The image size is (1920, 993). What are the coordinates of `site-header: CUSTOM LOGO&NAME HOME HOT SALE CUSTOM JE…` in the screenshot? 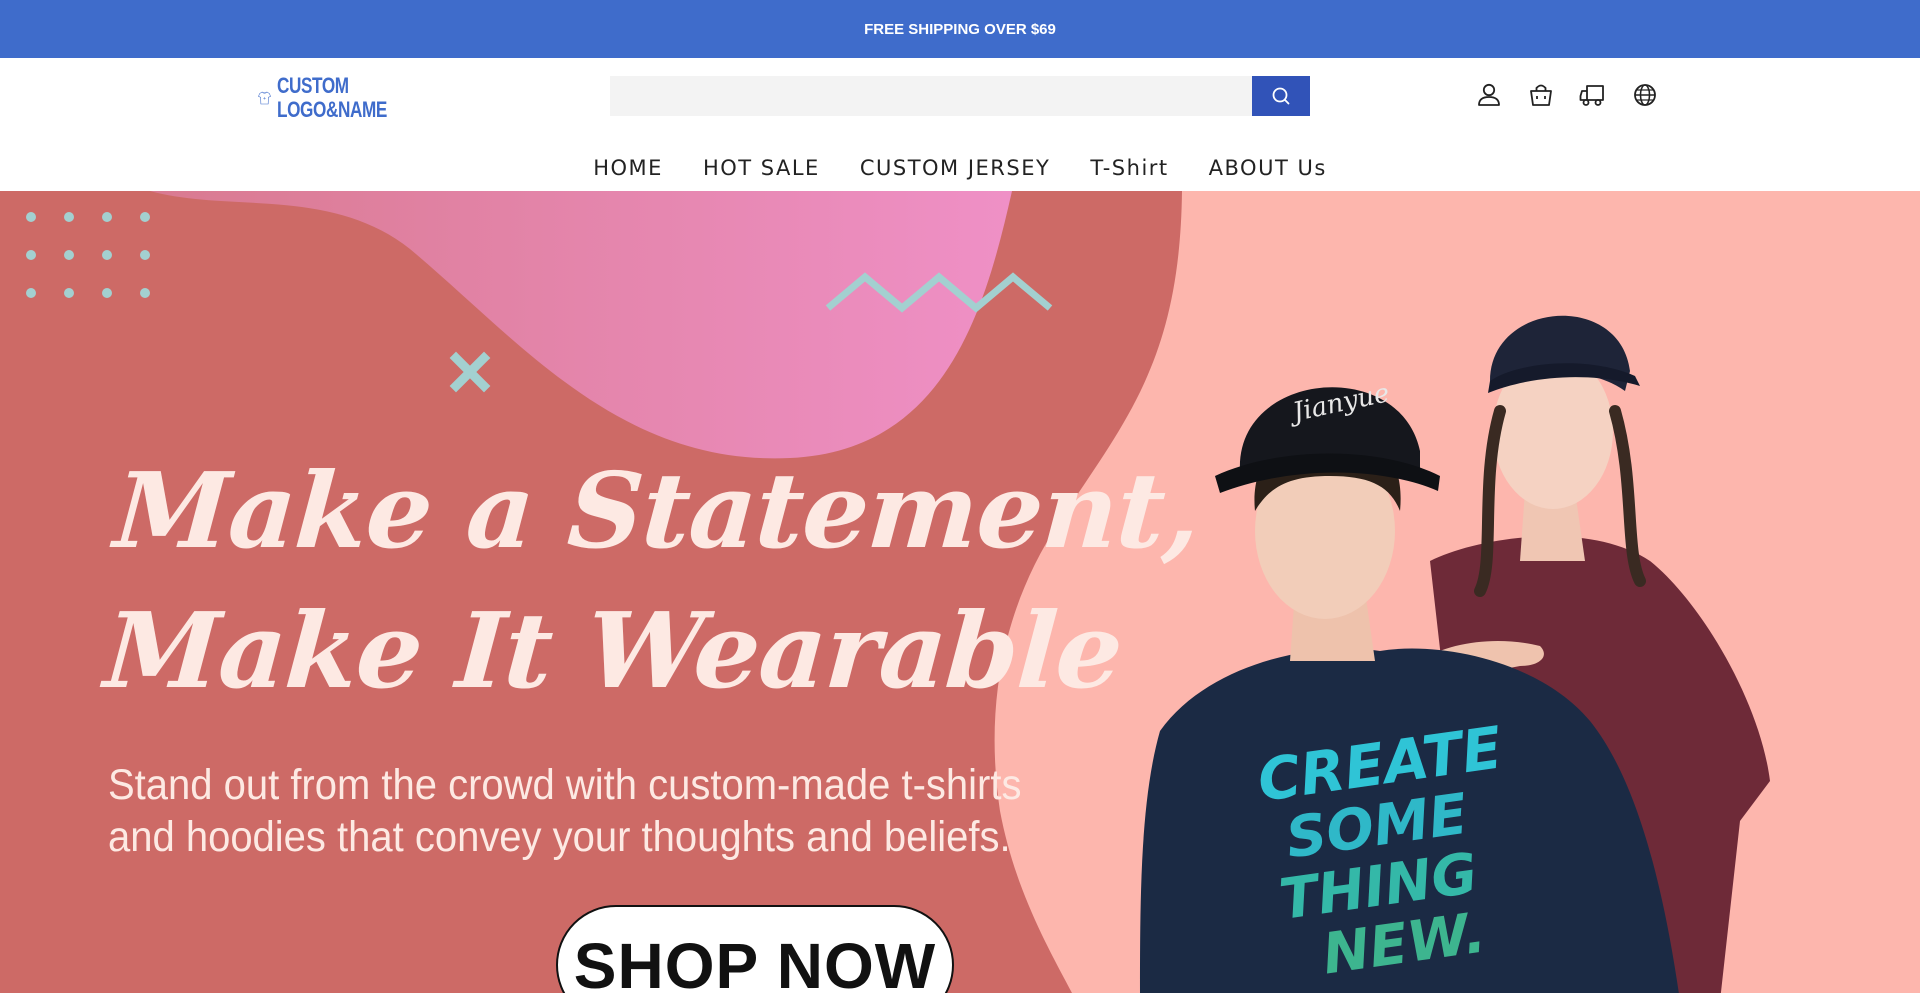 It's located at (960, 124).